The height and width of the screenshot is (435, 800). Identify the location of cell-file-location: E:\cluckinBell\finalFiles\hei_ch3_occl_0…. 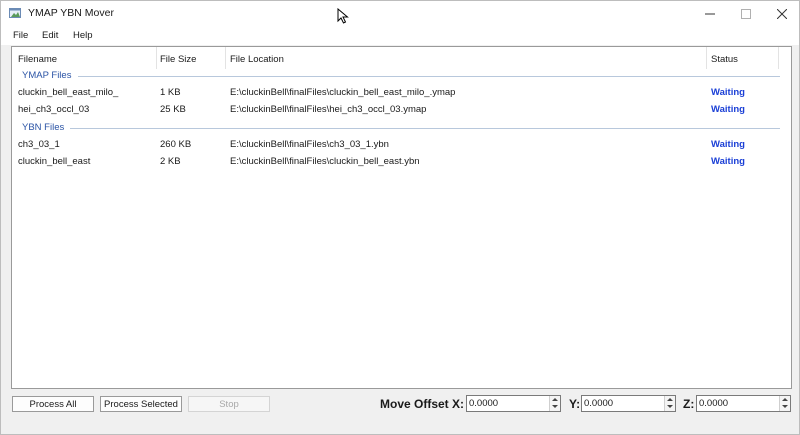
(328, 109).